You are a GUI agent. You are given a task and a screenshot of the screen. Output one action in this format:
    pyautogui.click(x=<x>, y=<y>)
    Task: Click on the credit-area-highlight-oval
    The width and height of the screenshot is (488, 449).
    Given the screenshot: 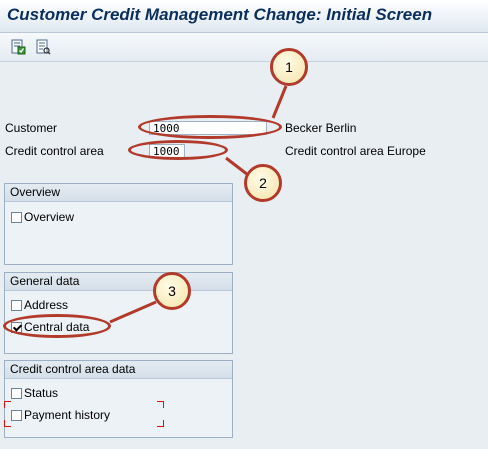 What is the action you would take?
    pyautogui.click(x=178, y=150)
    